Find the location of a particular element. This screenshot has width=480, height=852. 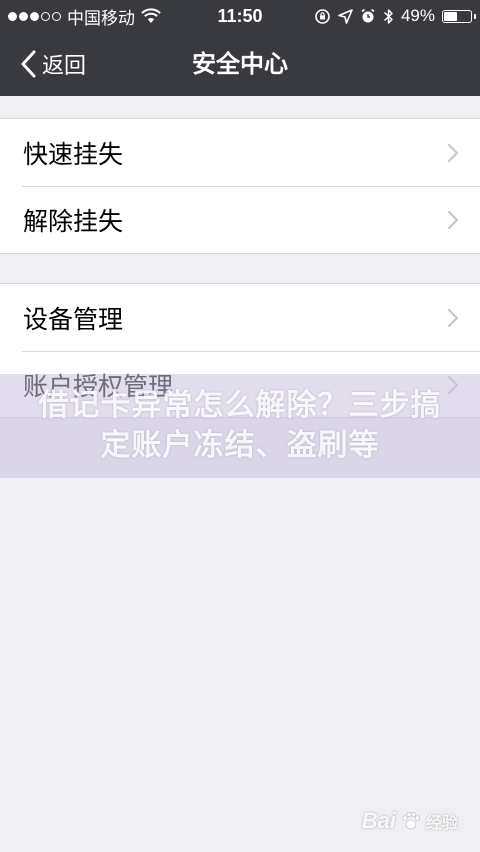

paw-icon is located at coordinates (411, 820).